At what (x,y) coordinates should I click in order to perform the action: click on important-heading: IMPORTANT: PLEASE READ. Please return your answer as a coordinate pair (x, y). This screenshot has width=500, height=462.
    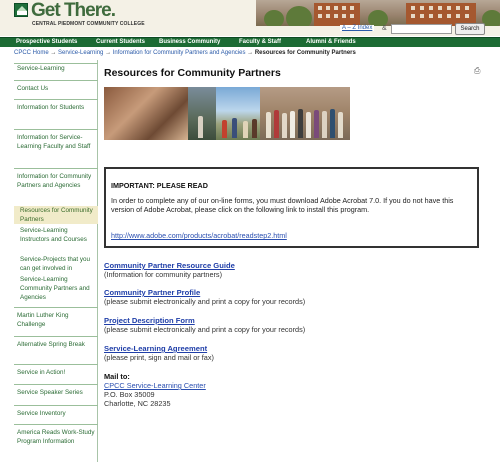
    Looking at the image, I should click on (159, 185).